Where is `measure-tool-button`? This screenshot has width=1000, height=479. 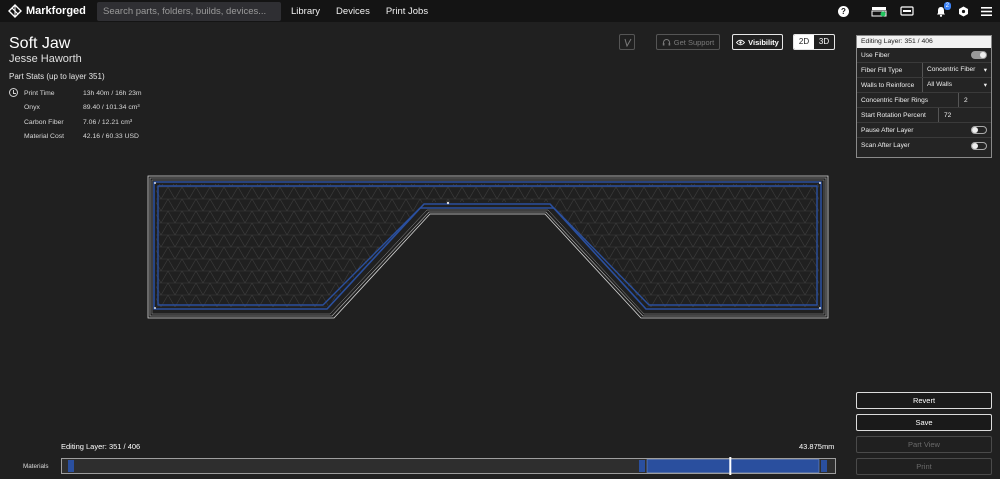
measure-tool-button is located at coordinates (627, 42).